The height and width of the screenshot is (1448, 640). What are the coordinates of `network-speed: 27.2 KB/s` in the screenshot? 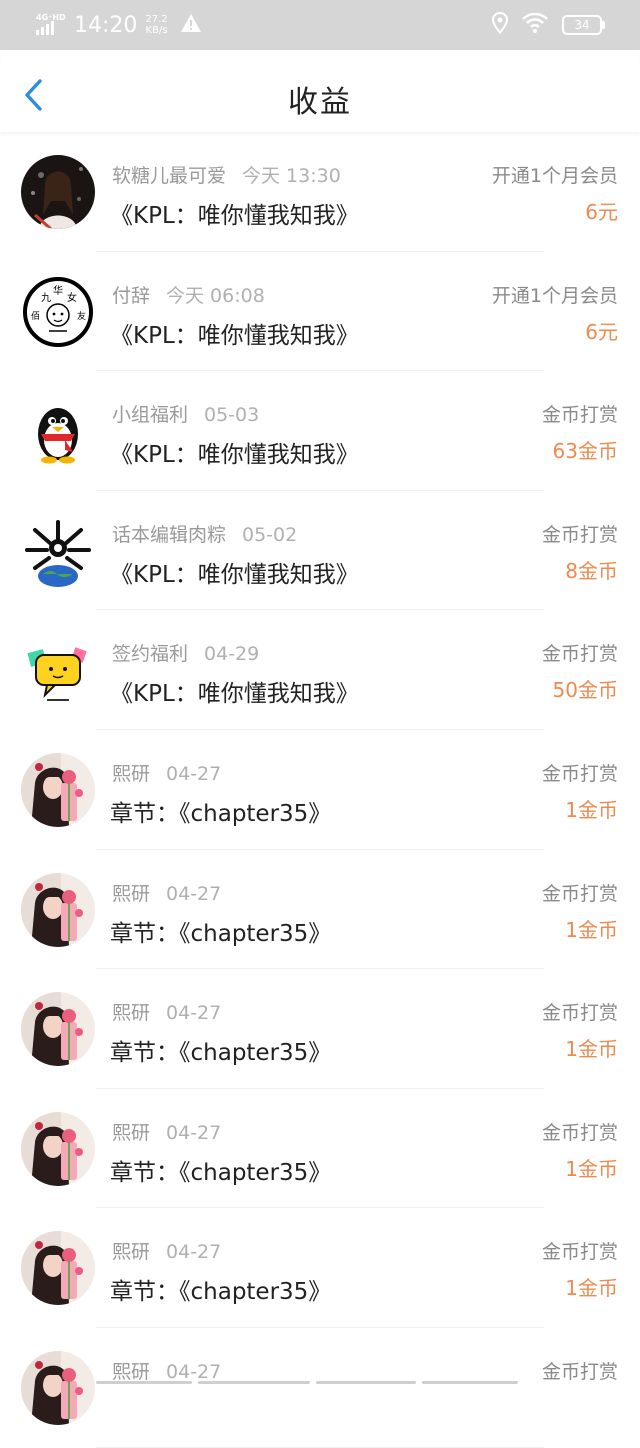 It's located at (156, 25).